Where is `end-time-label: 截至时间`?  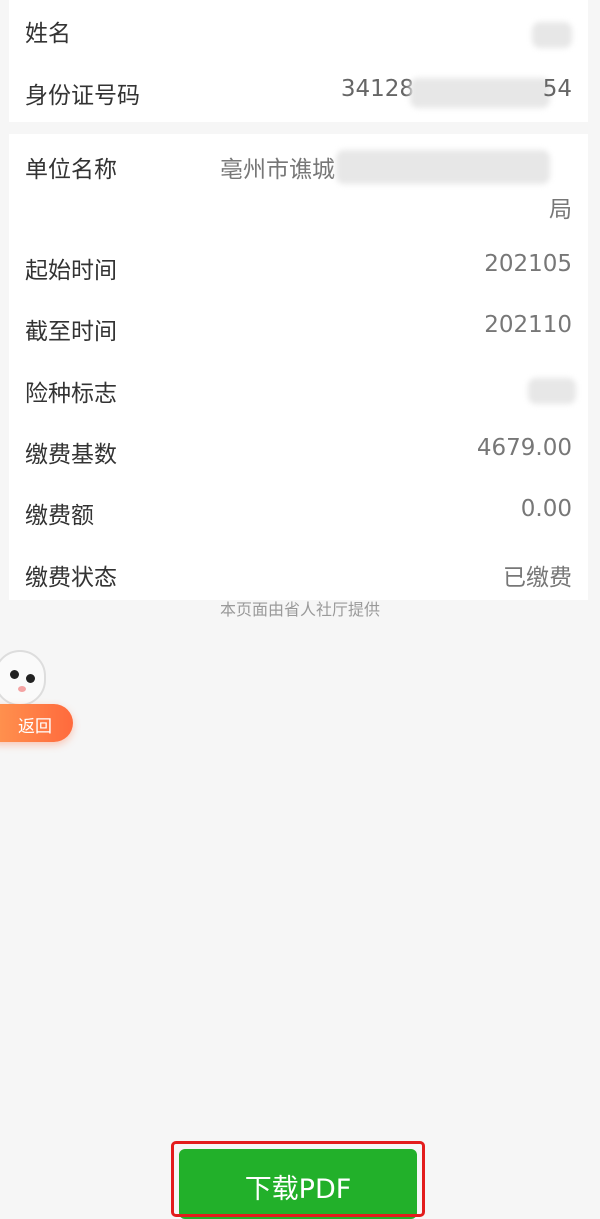
end-time-label: 截至时间 is located at coordinates (71, 332).